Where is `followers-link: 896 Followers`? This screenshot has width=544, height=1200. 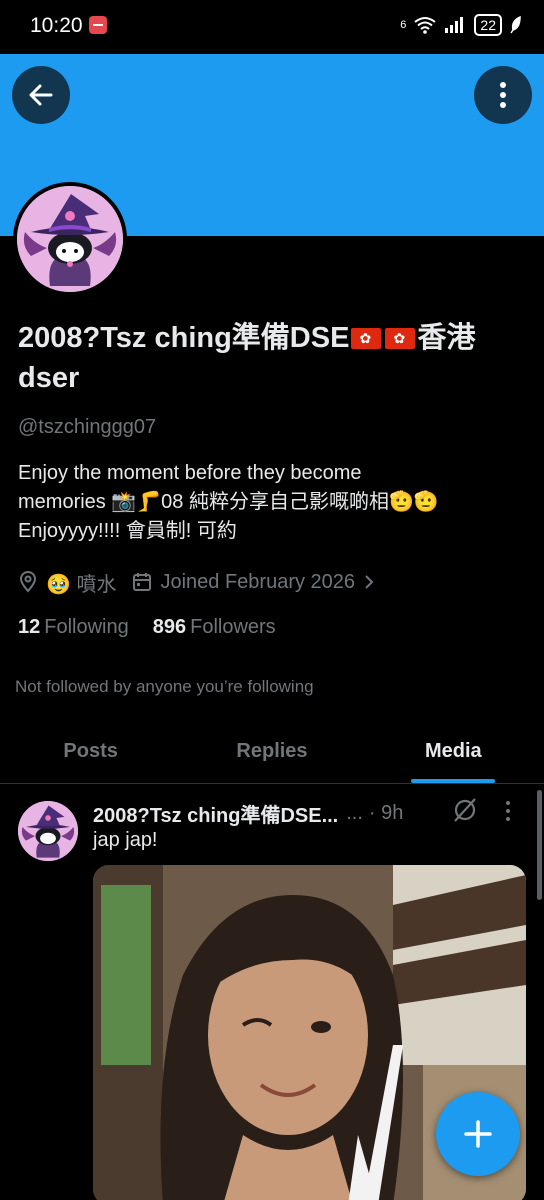 followers-link: 896 Followers is located at coordinates (214, 627).